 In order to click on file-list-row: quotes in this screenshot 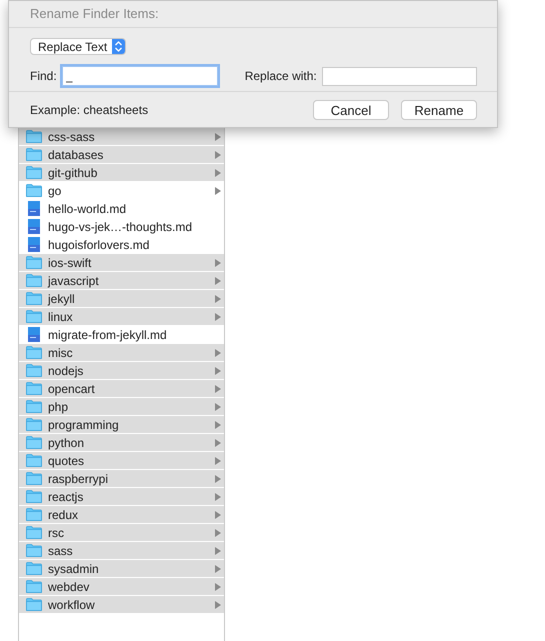, I will do `click(121, 461)`.